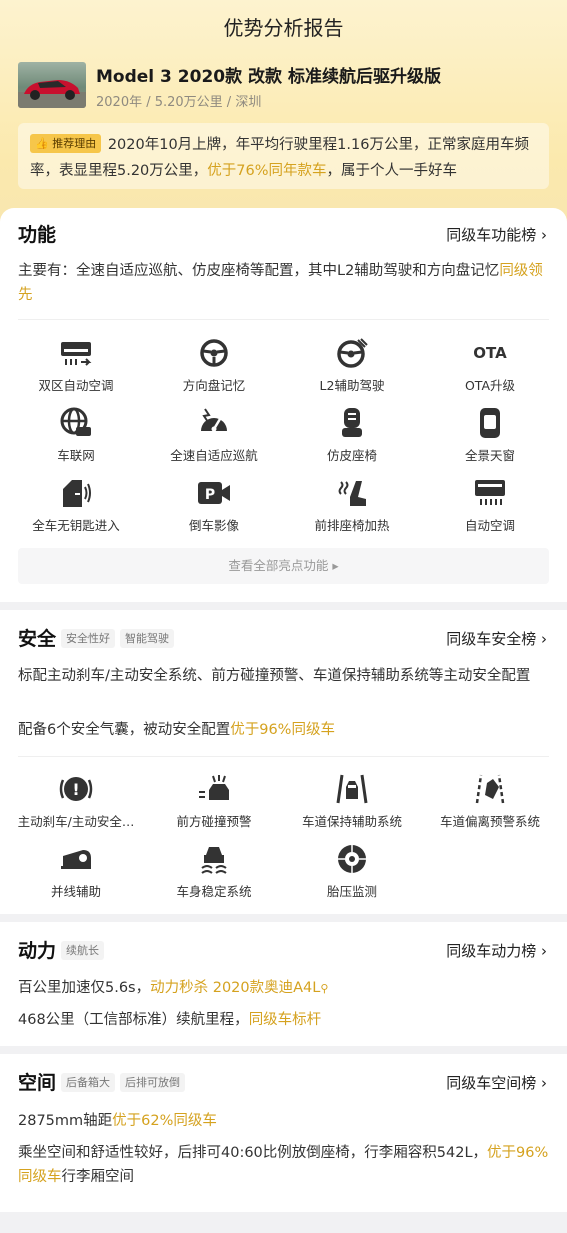 This screenshot has height=1233, width=567. Describe the element at coordinates (267, 171) in the screenshot. I see `reason-highlight: 优于76%同年款车` at that location.